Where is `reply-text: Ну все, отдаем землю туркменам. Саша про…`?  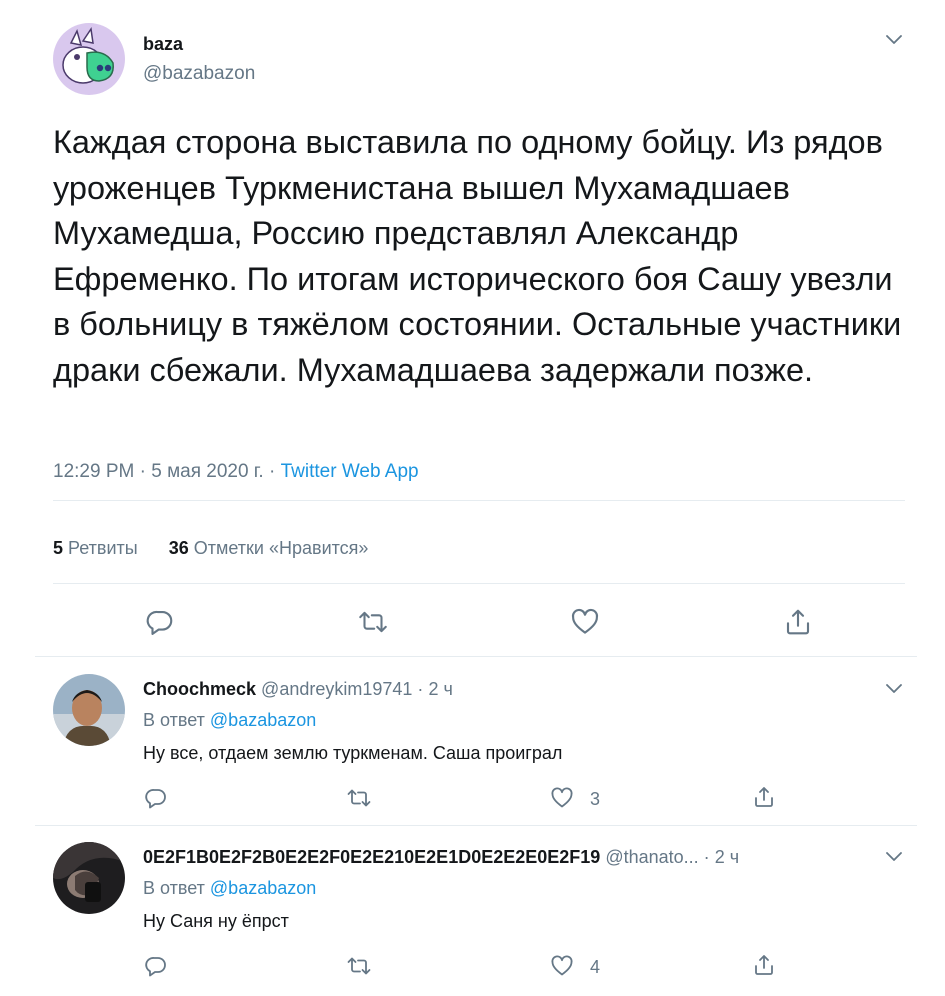
reply-text: Ну все, отдаем землю туркменам. Саша про… is located at coordinates (353, 753).